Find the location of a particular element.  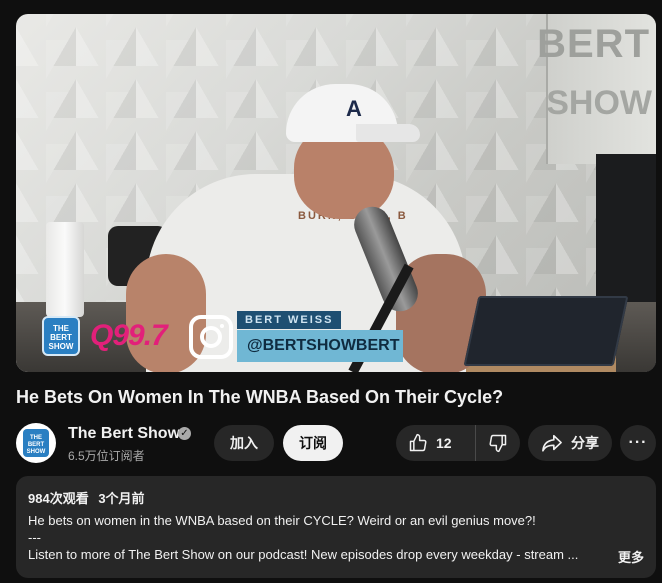

cap-brim is located at coordinates (388, 133).